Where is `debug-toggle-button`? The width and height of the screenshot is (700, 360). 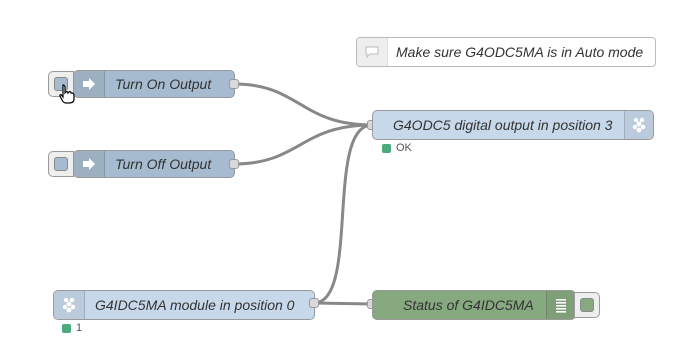
debug-toggle-button is located at coordinates (587, 305).